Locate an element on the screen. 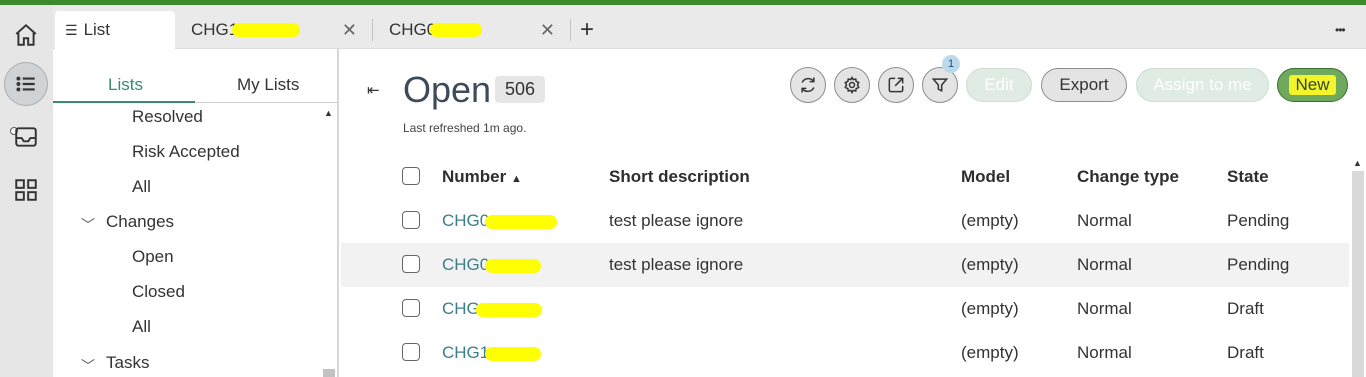 This screenshot has width=1366, height=377. scrollbar-thumb is located at coordinates (329, 373).